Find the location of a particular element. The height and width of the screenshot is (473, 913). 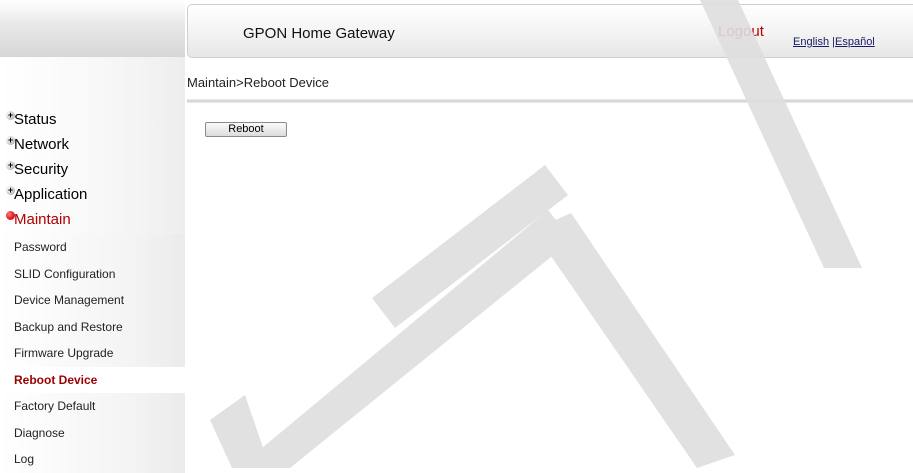

menu-item-label: Status is located at coordinates (35, 119).